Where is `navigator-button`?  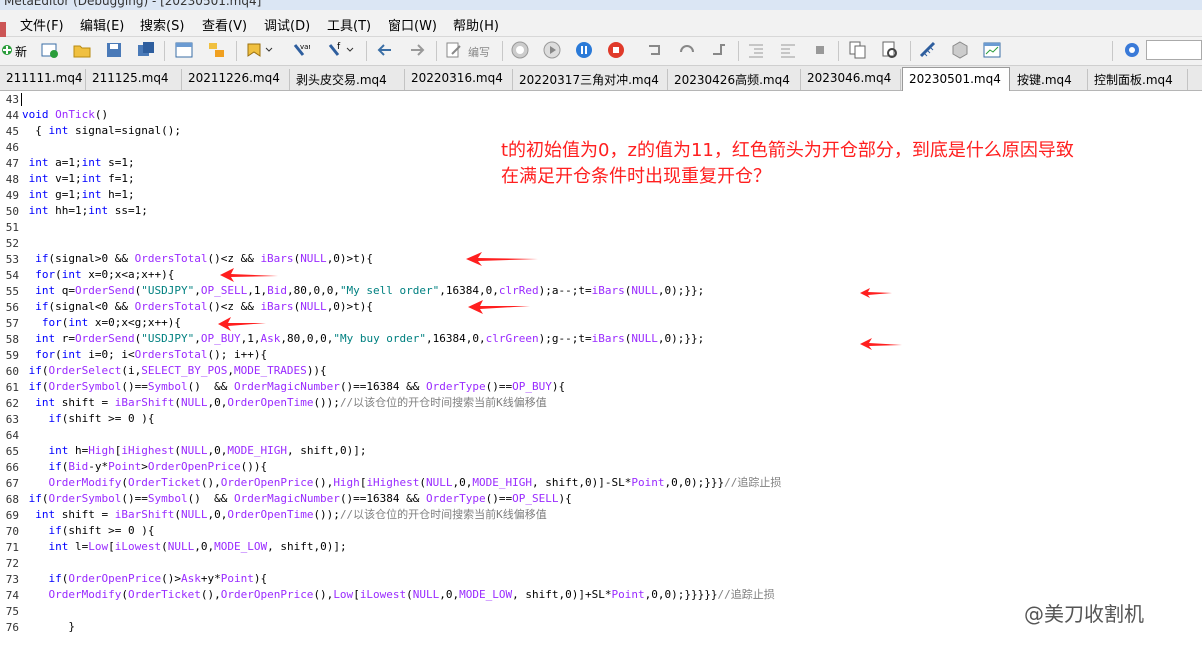
navigator-button is located at coordinates (184, 50).